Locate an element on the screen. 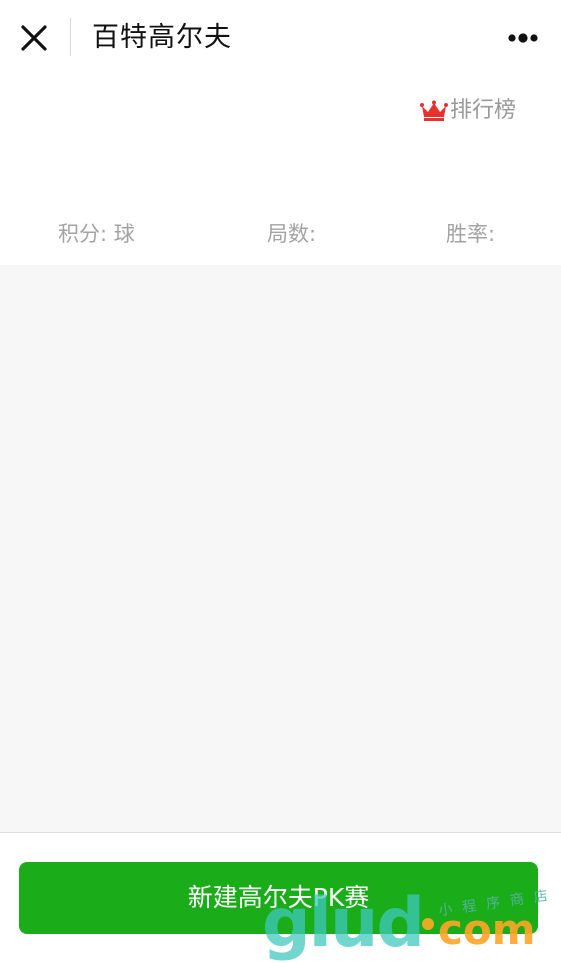  stats-row: 积分: 球 局数: 胜率: is located at coordinates (280, 234).